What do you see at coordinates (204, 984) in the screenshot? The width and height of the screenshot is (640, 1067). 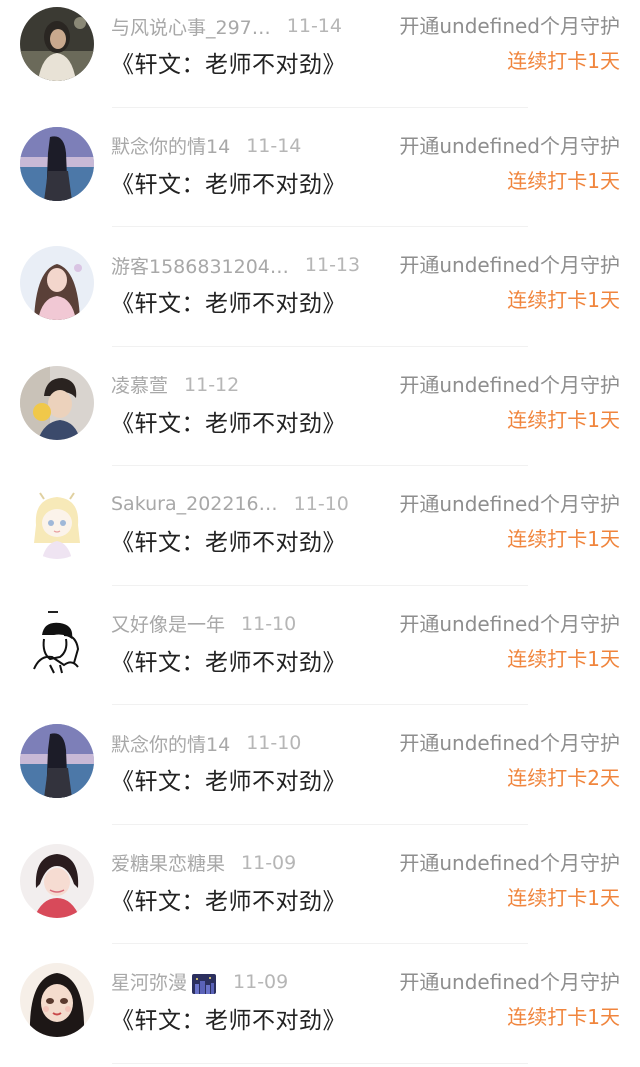 I see `night-city-emoji-icon` at bounding box center [204, 984].